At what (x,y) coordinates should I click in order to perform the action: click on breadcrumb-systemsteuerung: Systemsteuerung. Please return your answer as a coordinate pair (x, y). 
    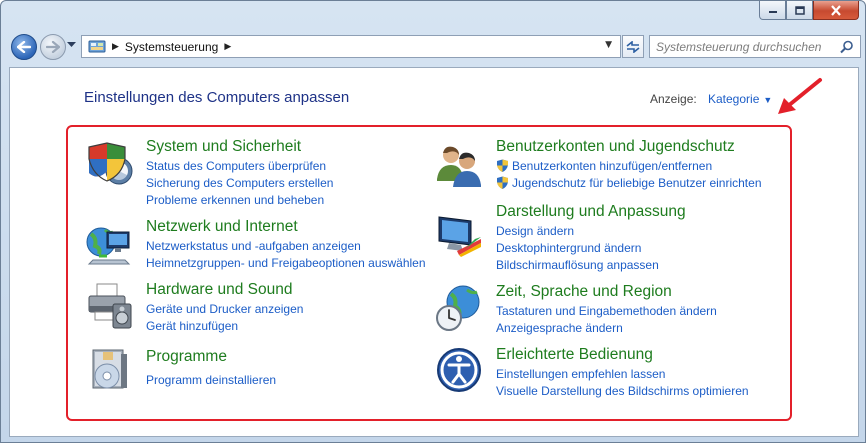
    Looking at the image, I should click on (171, 47).